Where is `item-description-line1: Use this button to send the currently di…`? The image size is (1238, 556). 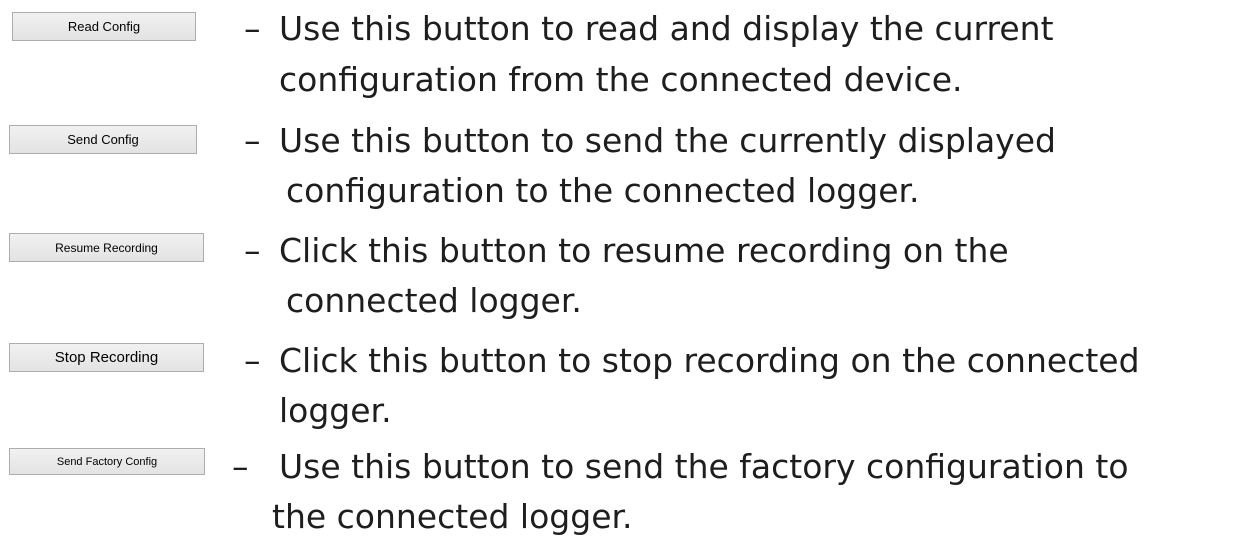
item-description-line1: Use this button to send the currently di… is located at coordinates (667, 140).